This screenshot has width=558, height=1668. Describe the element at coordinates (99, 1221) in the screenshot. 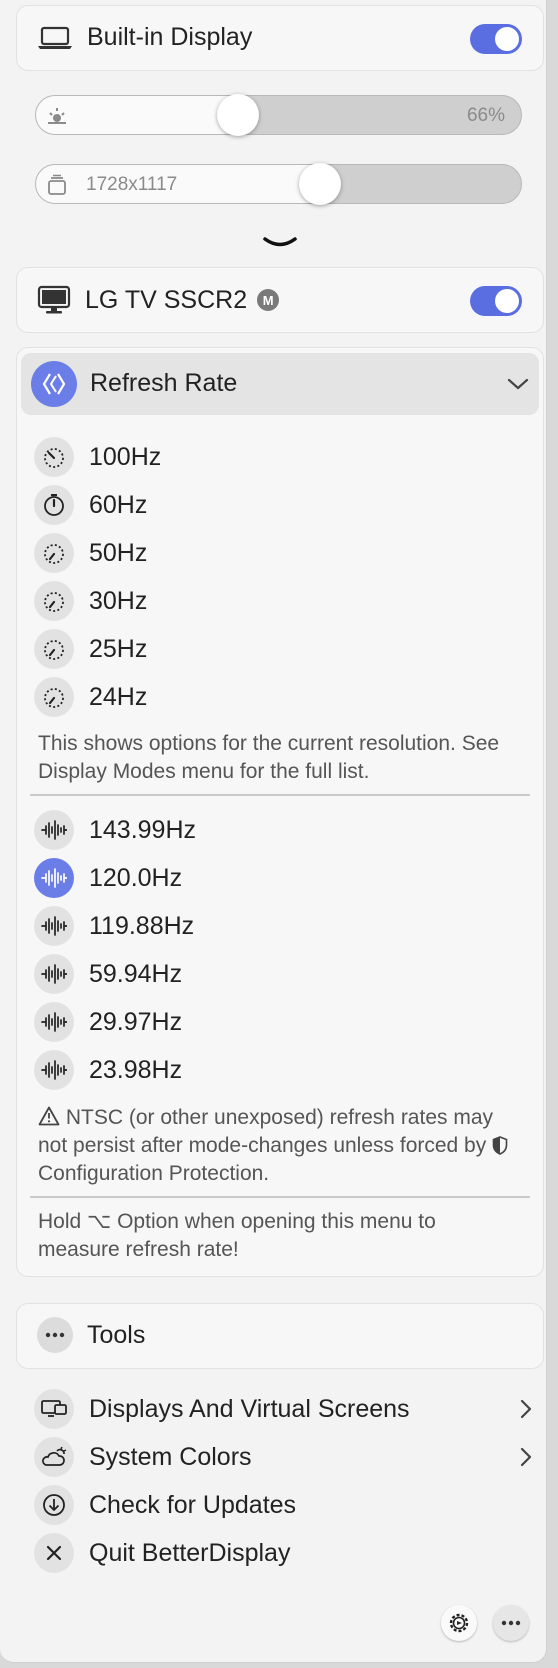

I see `option-key-icon: ⌥` at that location.